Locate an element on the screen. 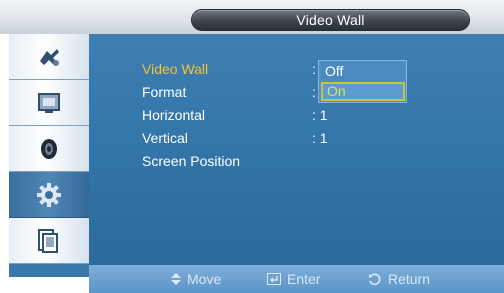 The height and width of the screenshot is (293, 504). sidebar-item-picture is located at coordinates (49, 57).